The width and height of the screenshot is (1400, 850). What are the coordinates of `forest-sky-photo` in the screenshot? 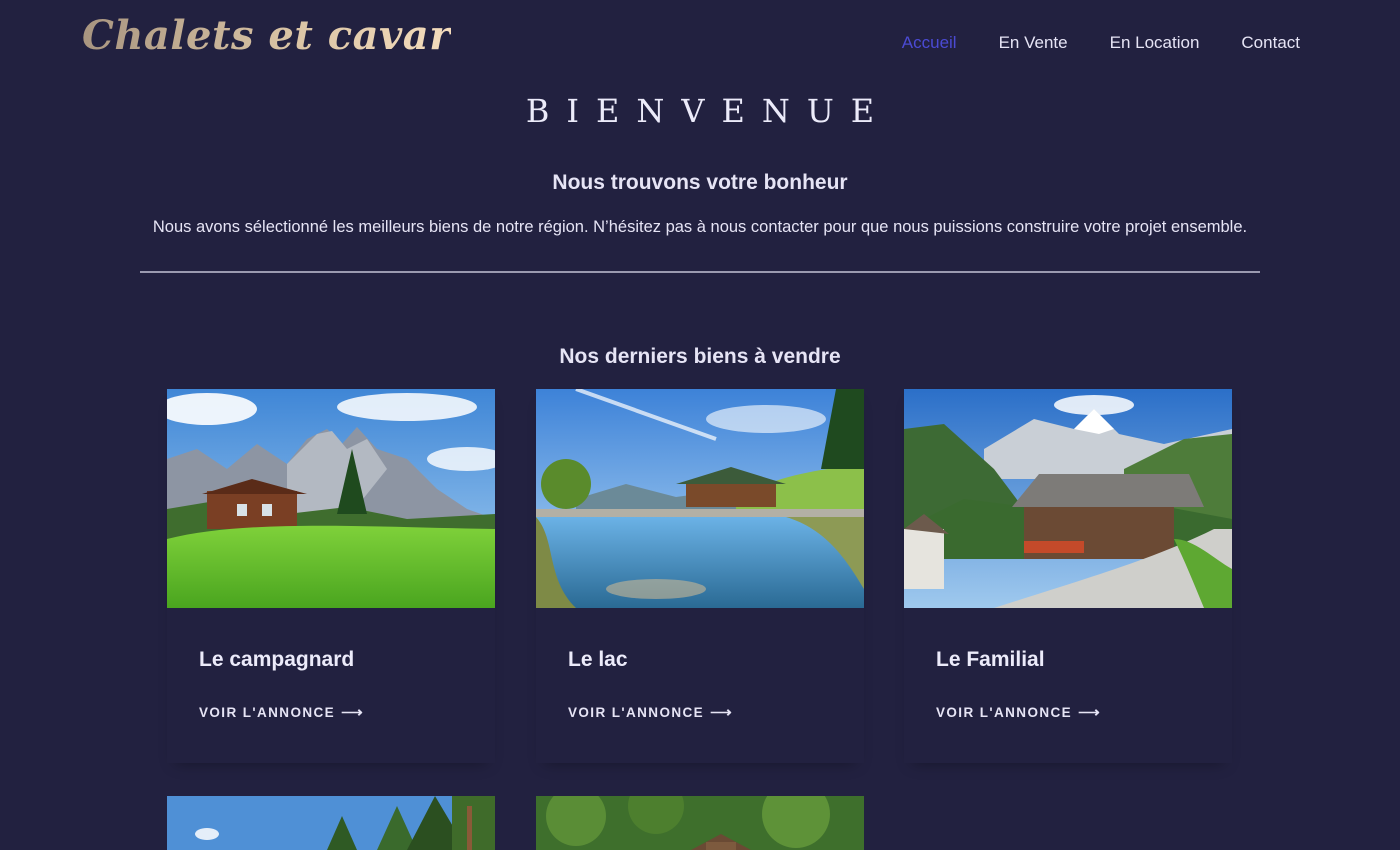 It's located at (331, 823).